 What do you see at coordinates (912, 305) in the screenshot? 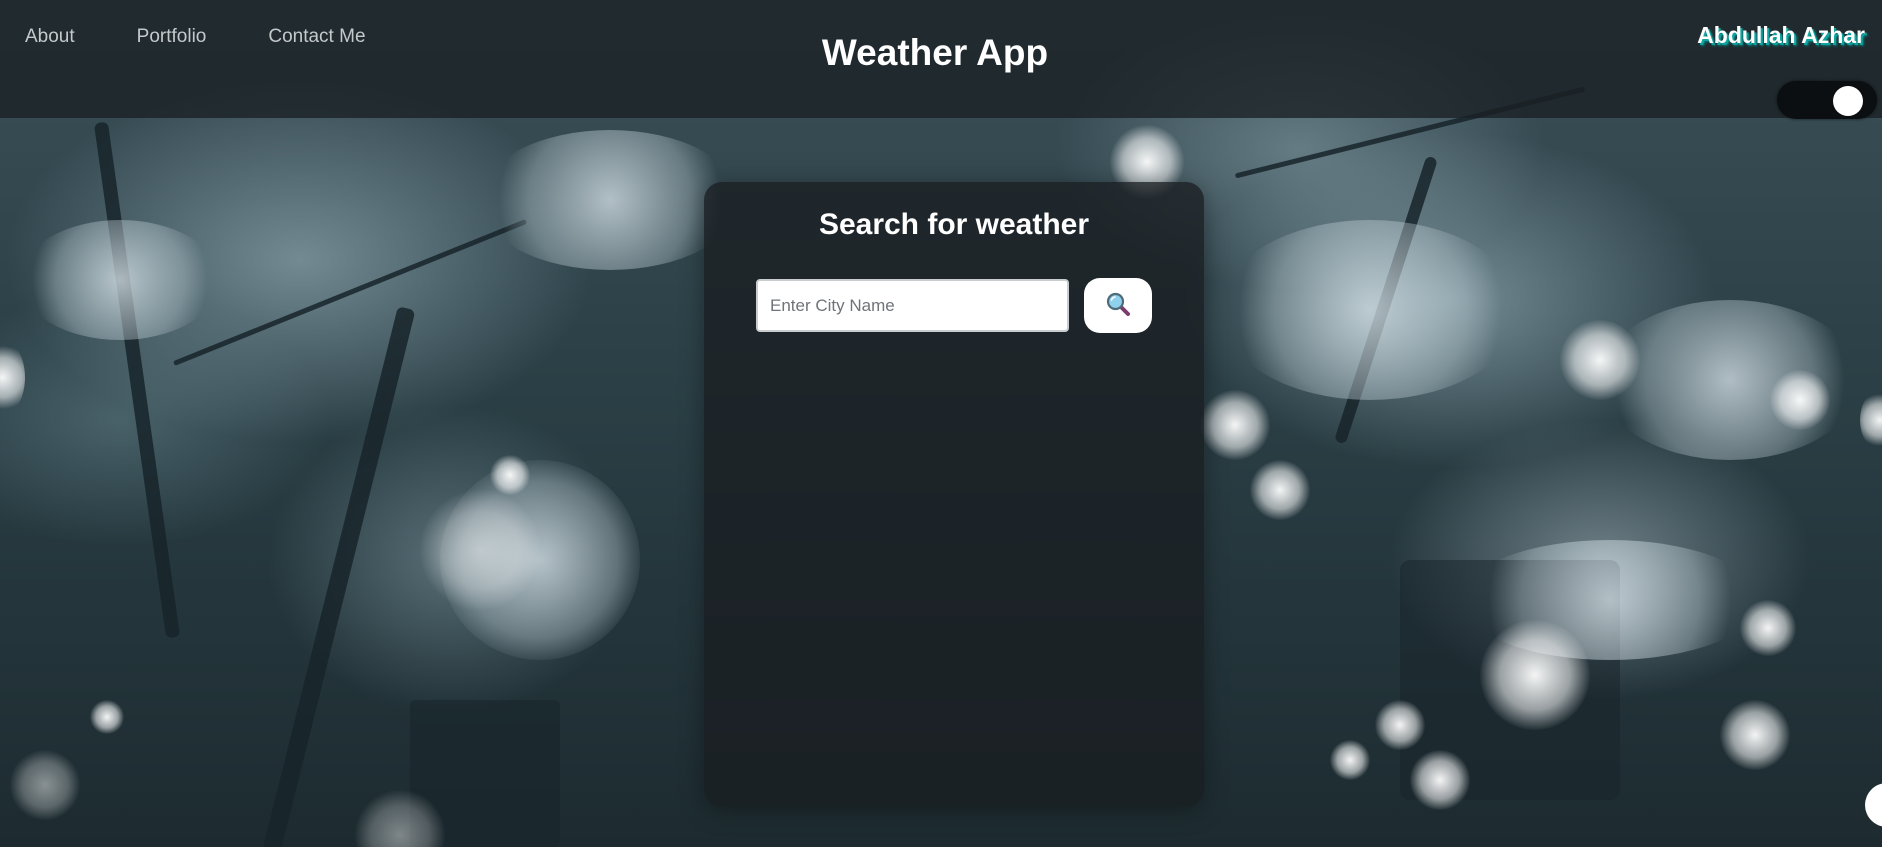
I see `city-search-input` at bounding box center [912, 305].